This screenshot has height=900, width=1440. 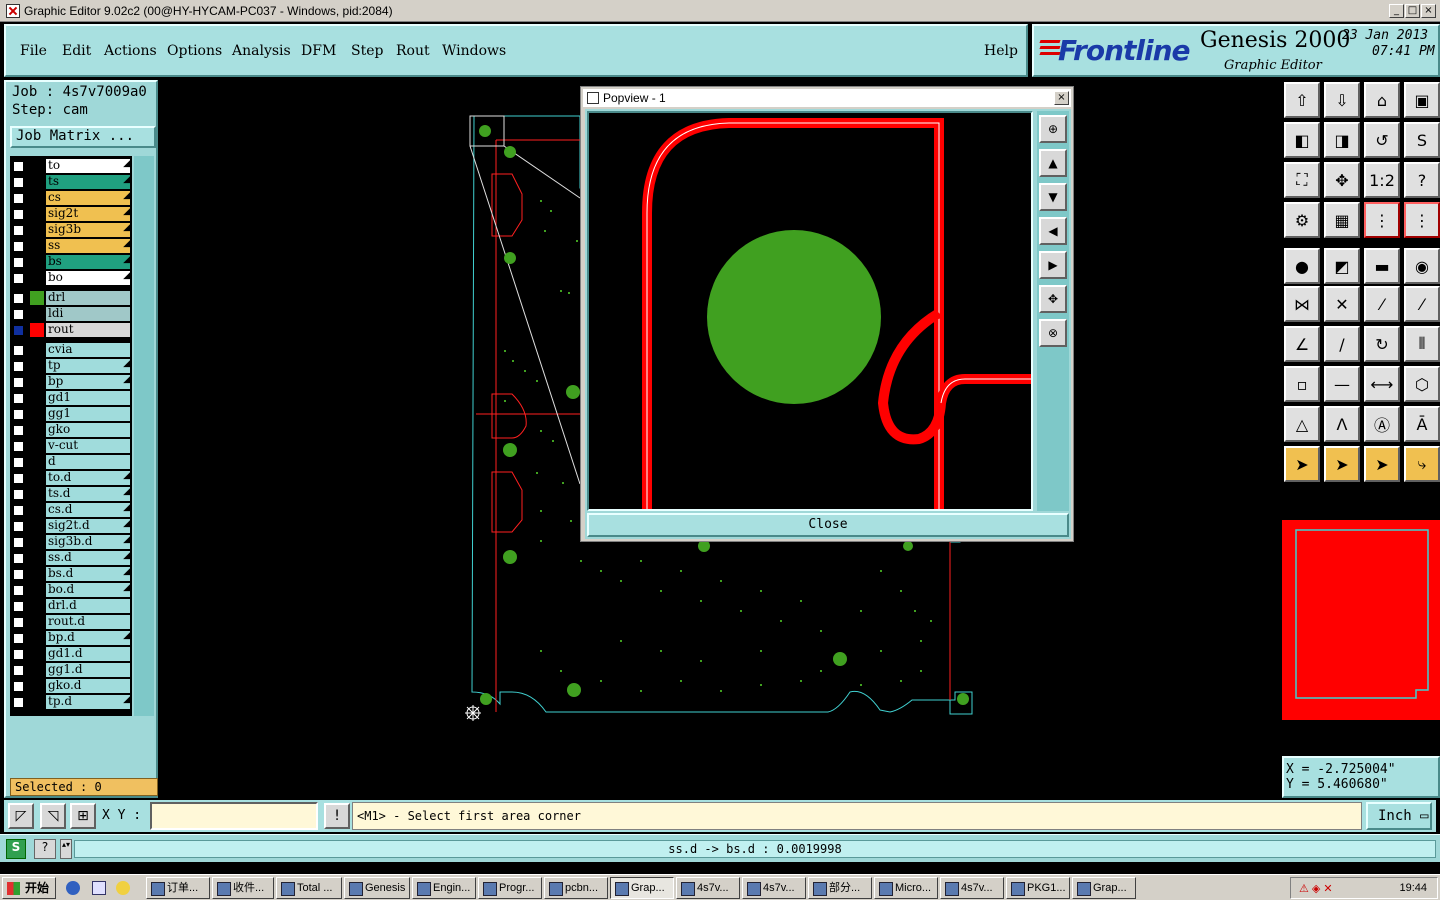 I want to click on arc-icon: ↻, so click(x=1382, y=344).